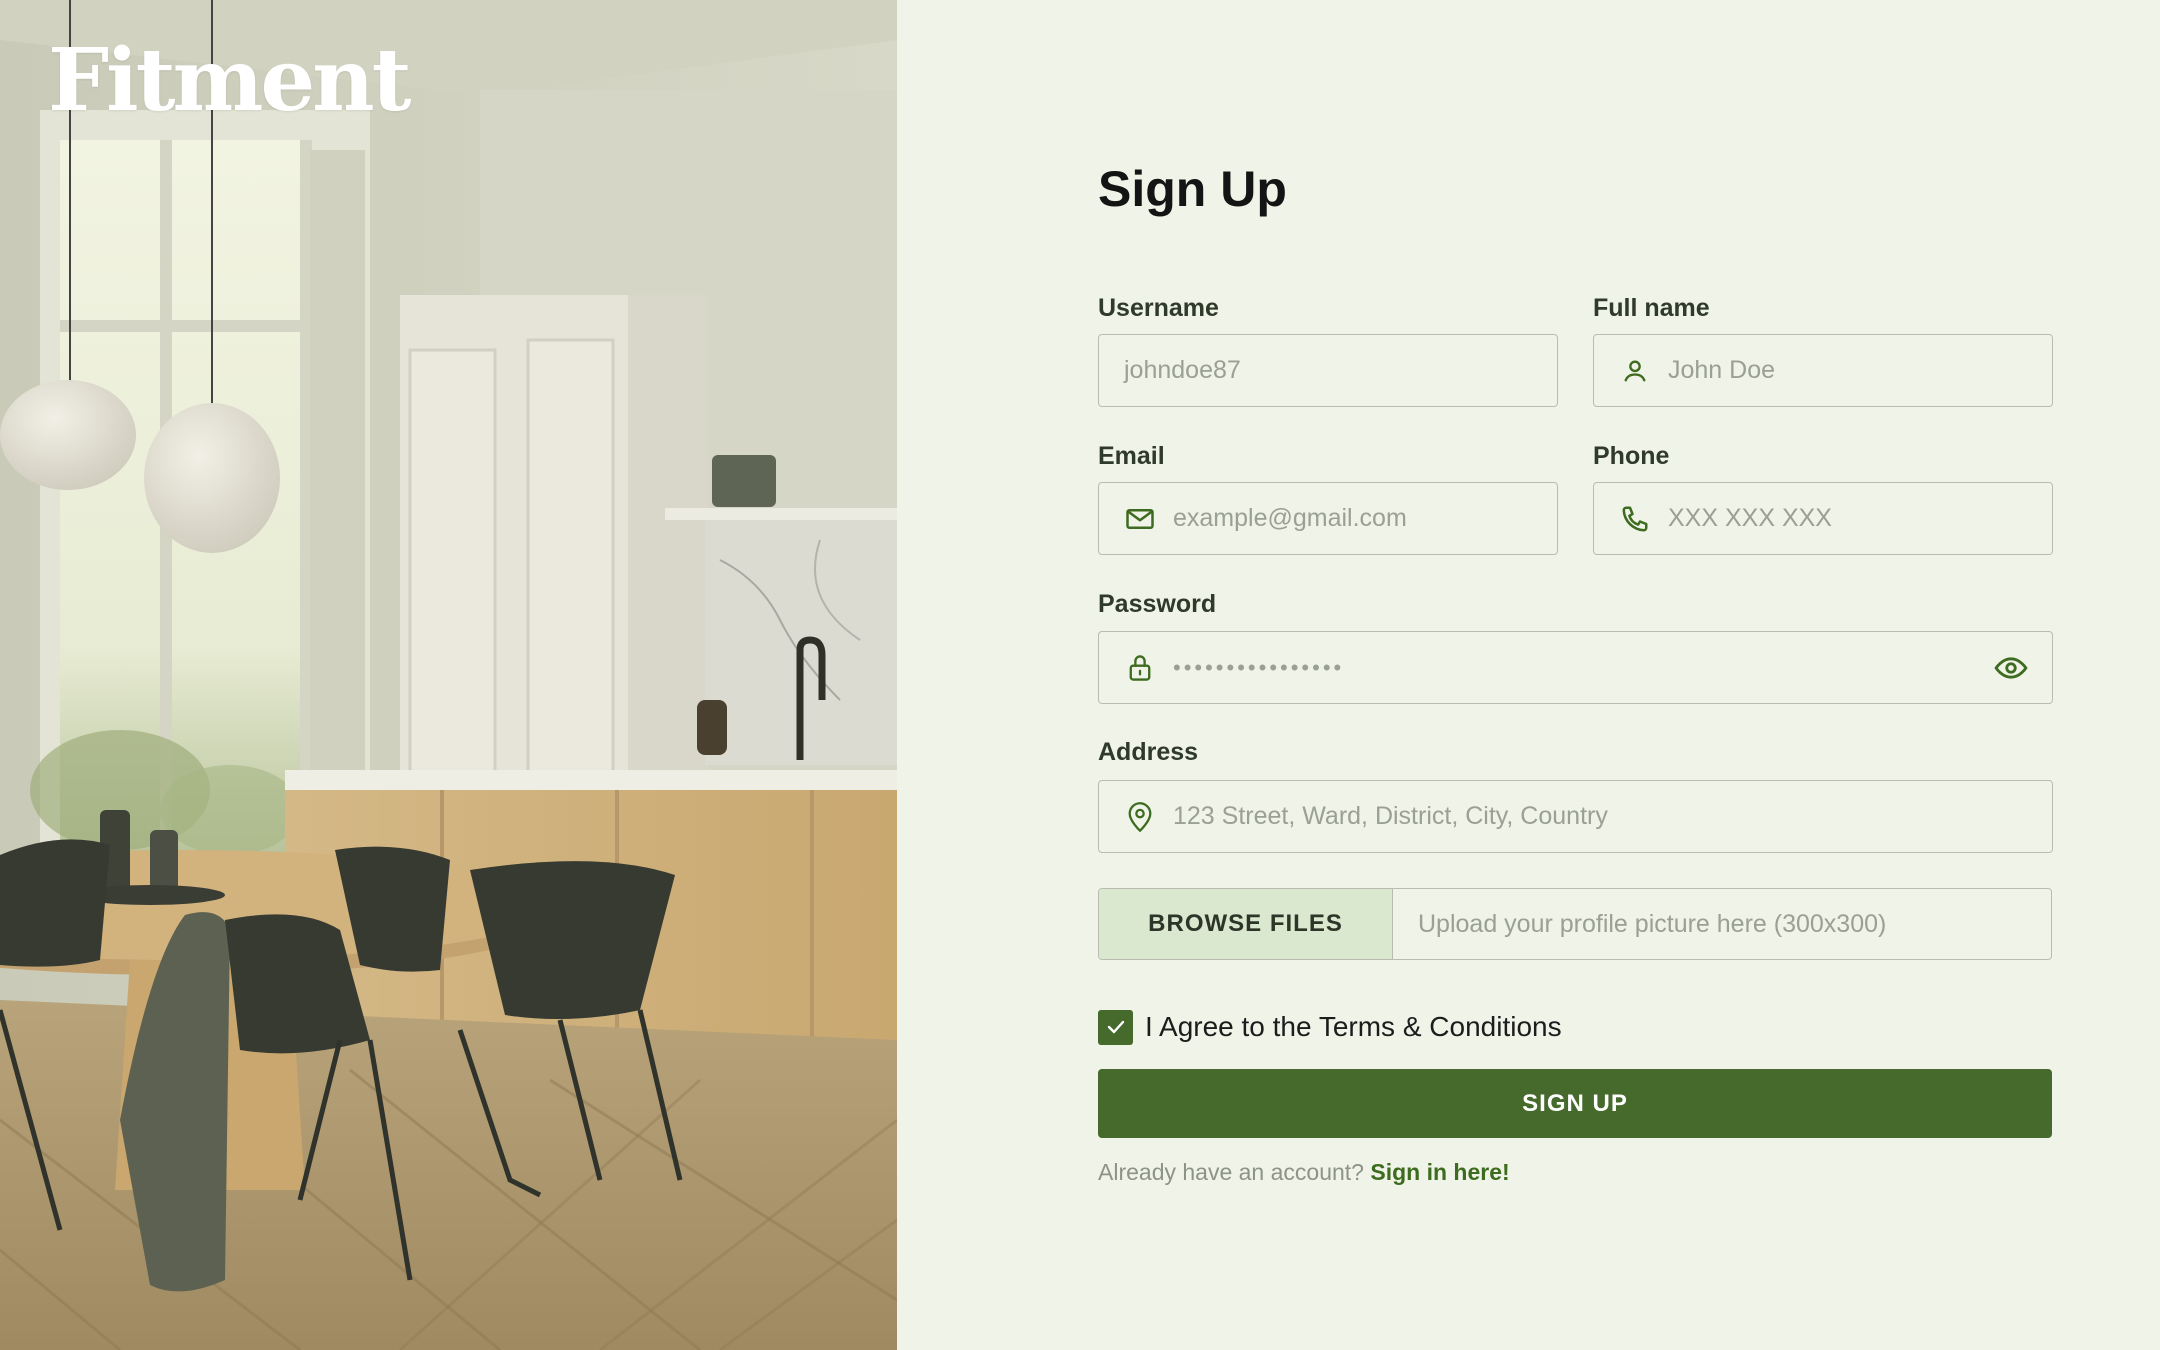  I want to click on user-icon, so click(1635, 371).